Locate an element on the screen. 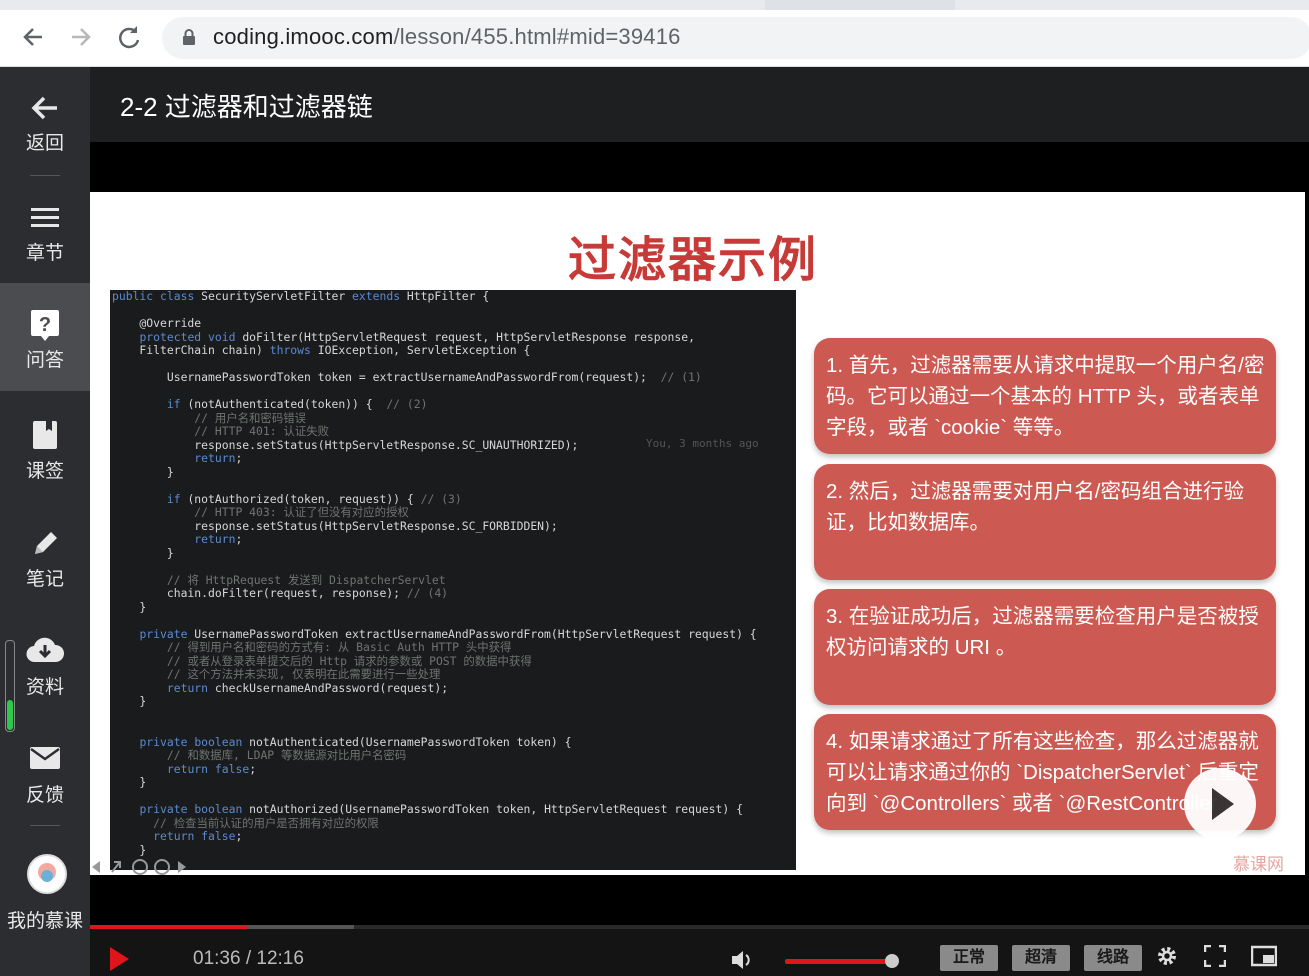 The height and width of the screenshot is (976, 1309). speaker-icon is located at coordinates (742, 960).